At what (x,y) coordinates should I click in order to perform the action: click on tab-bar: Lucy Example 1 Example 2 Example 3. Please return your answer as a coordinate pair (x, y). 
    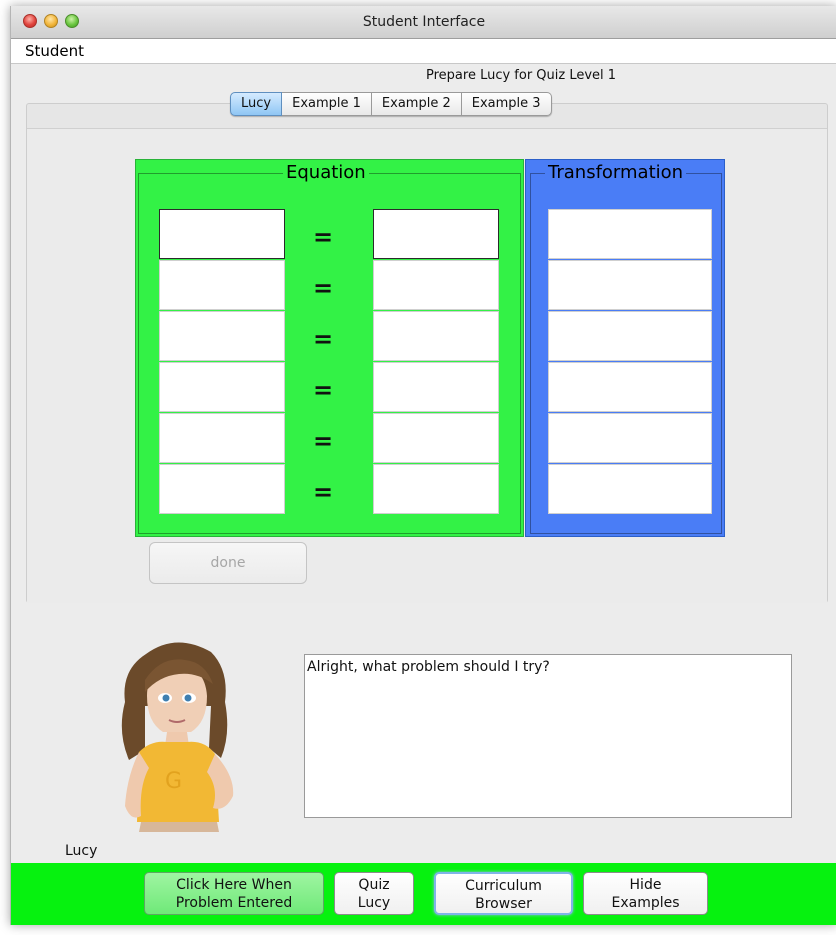
    Looking at the image, I should click on (391, 104).